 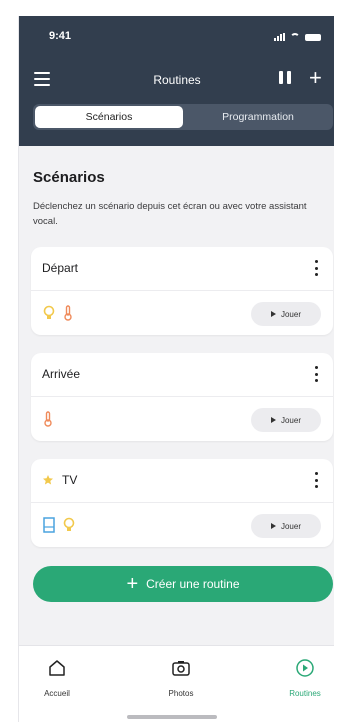 What do you see at coordinates (48, 480) in the screenshot?
I see `star-icon` at bounding box center [48, 480].